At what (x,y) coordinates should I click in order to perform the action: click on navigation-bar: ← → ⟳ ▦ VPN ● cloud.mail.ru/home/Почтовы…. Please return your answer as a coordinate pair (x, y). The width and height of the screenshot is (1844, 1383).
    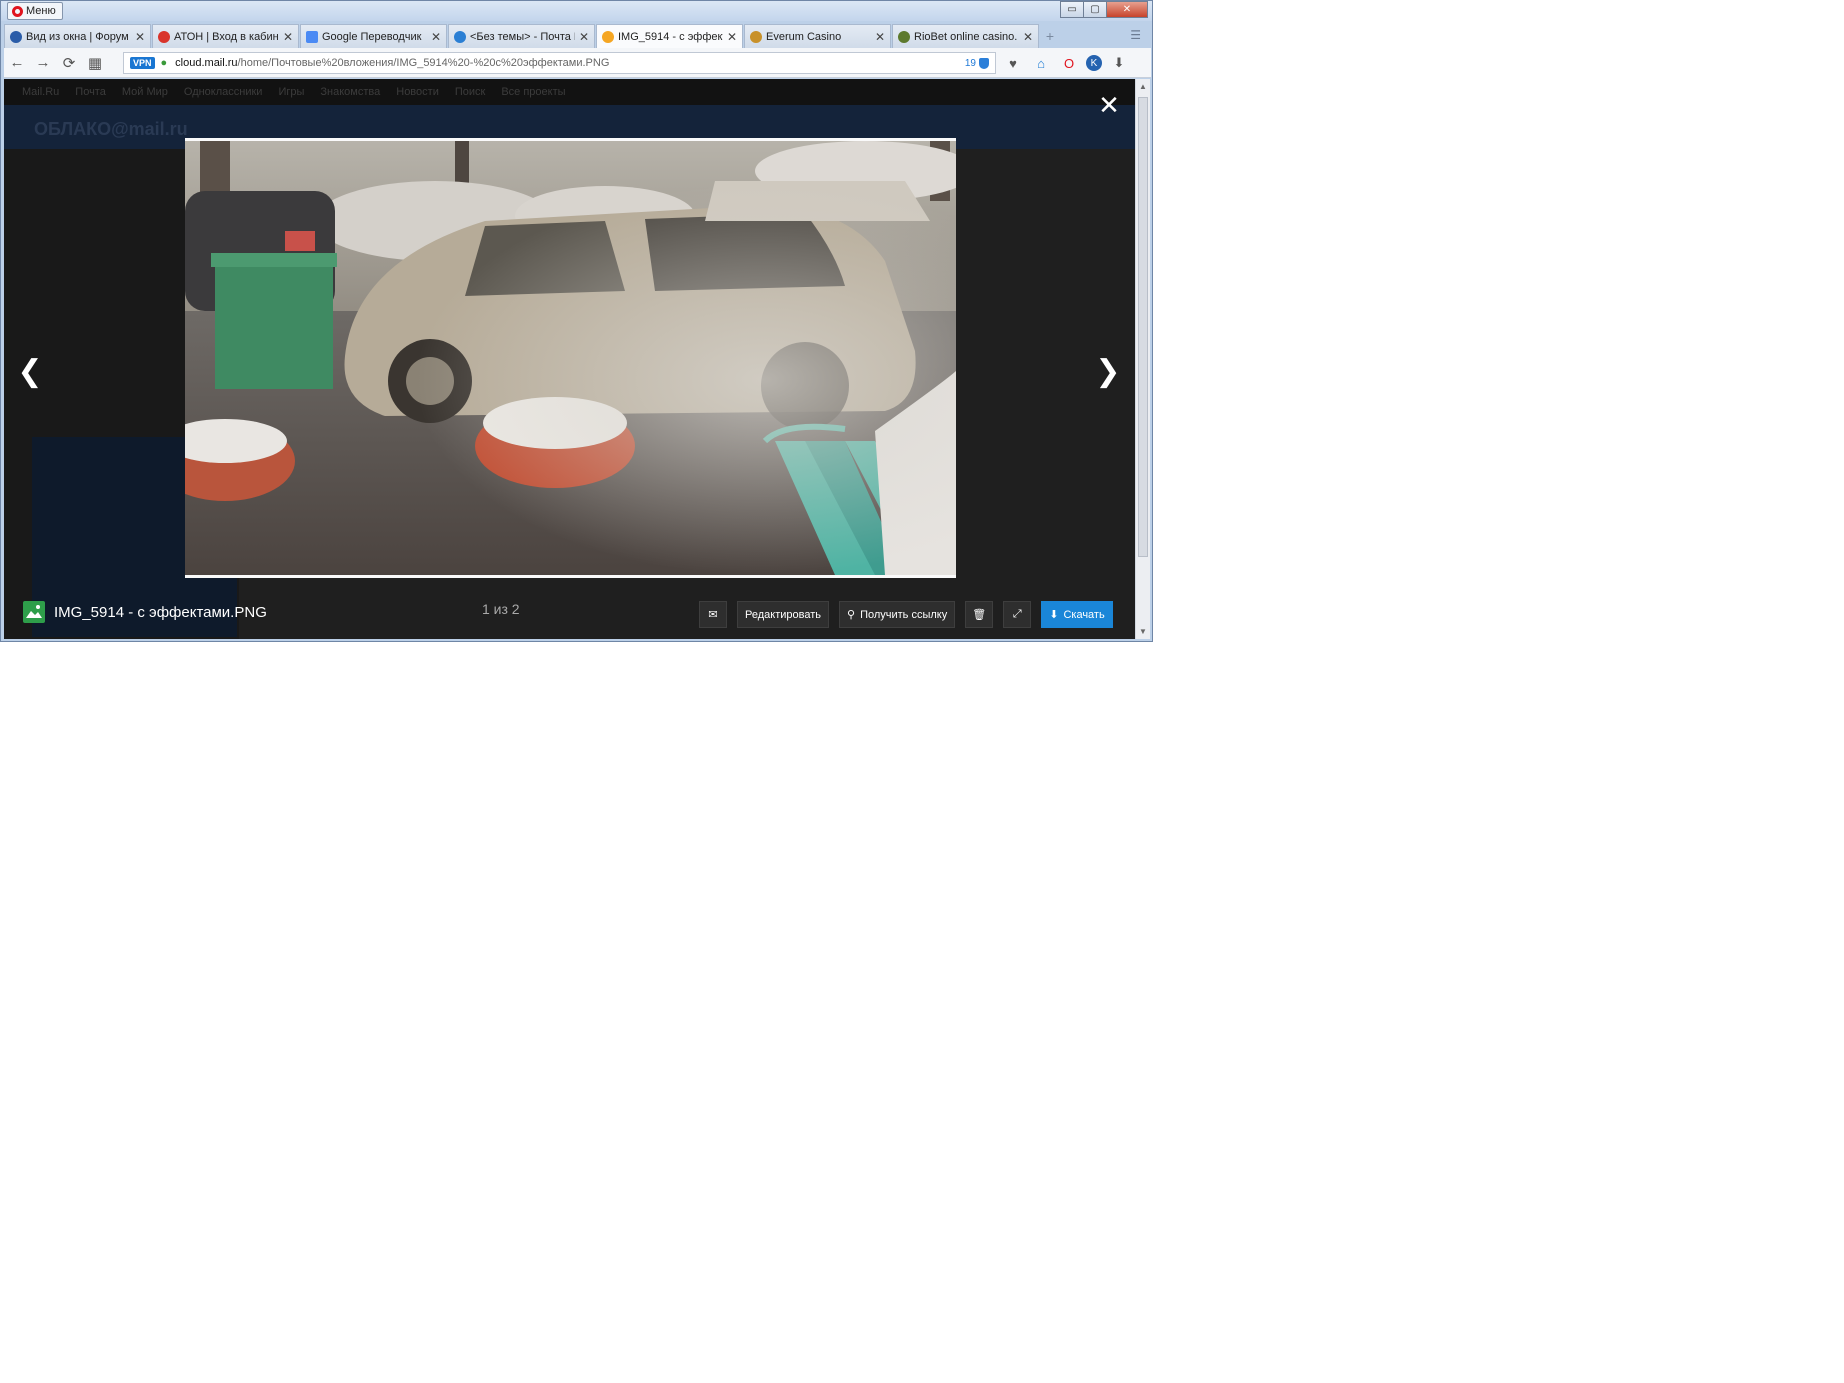
    Looking at the image, I should click on (577, 63).